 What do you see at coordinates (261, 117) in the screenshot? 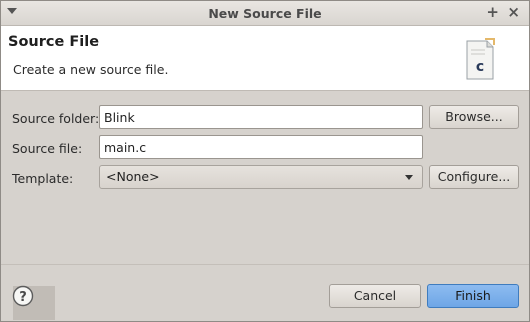
I see `source-folder-input` at bounding box center [261, 117].